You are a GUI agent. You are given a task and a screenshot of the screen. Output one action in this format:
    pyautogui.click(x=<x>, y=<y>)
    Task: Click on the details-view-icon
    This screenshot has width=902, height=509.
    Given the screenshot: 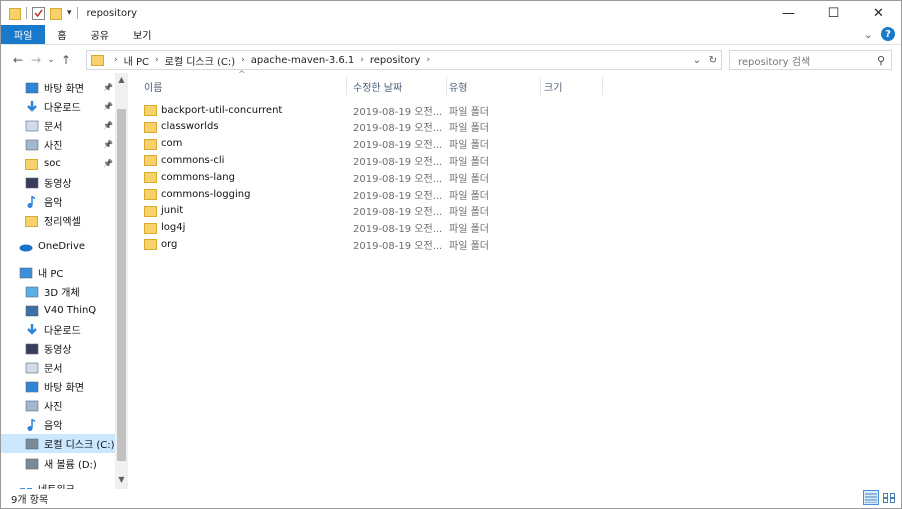 What is the action you would take?
    pyautogui.click(x=871, y=497)
    